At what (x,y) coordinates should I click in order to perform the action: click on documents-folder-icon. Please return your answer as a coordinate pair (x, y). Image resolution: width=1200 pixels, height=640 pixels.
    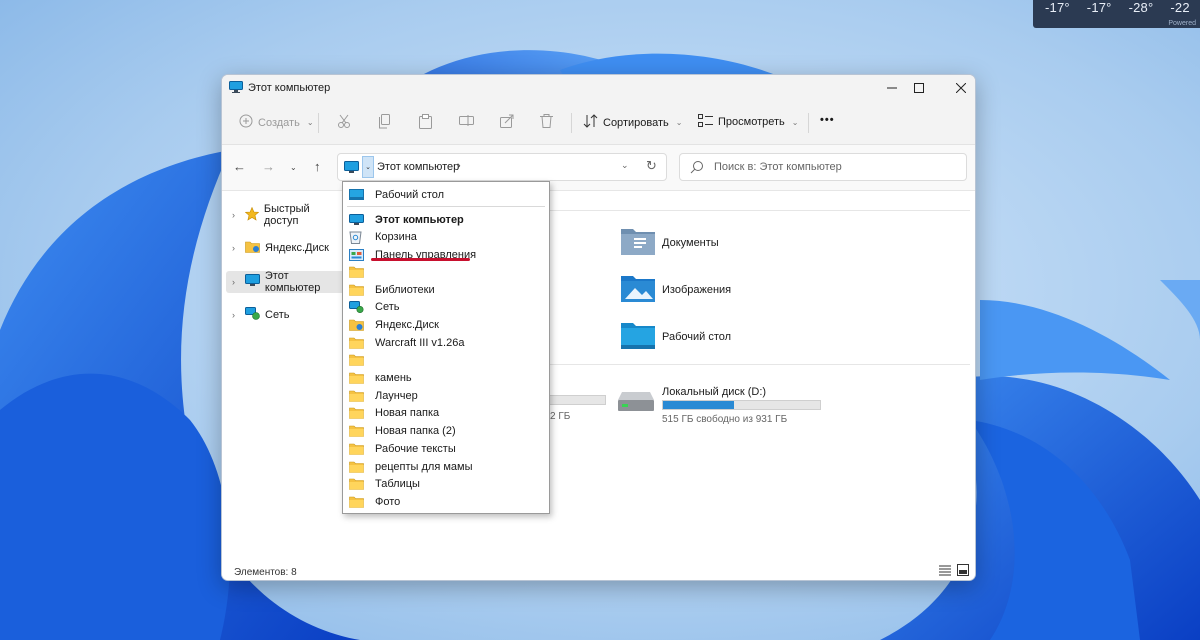
    Looking at the image, I should click on (638, 242).